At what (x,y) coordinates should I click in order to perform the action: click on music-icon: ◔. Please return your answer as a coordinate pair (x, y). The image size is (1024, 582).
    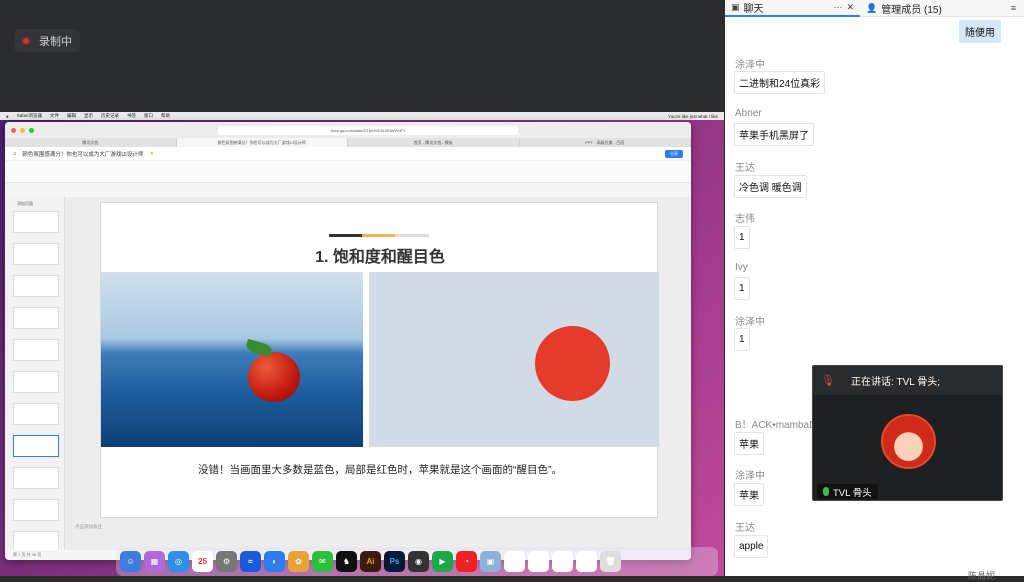
    Looking at the image, I should click on (466, 561).